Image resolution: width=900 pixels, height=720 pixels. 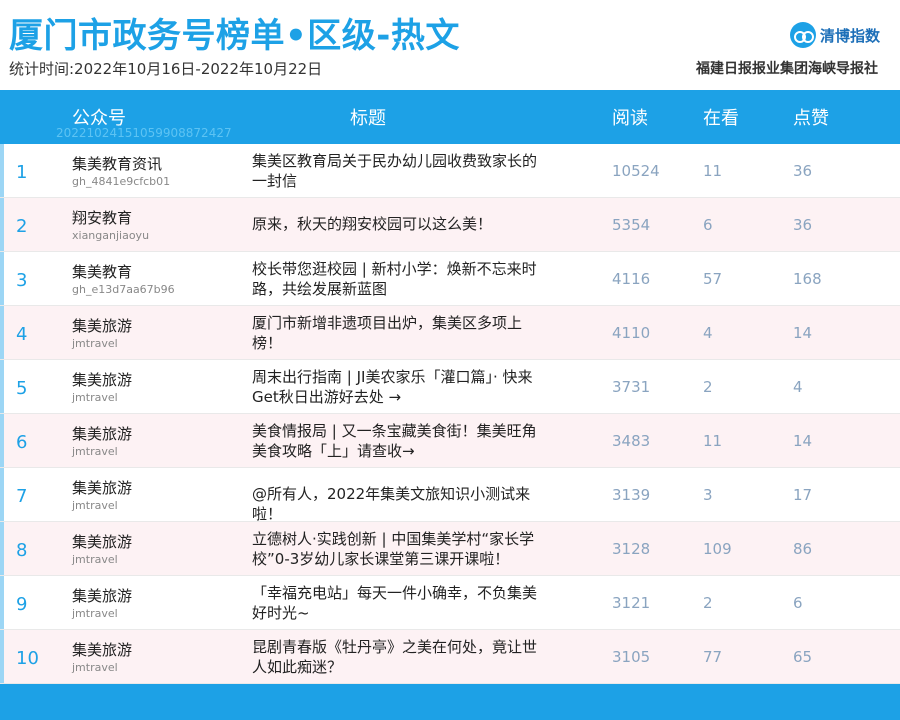 What do you see at coordinates (798, 387) in the screenshot?
I see `like-count: 4` at bounding box center [798, 387].